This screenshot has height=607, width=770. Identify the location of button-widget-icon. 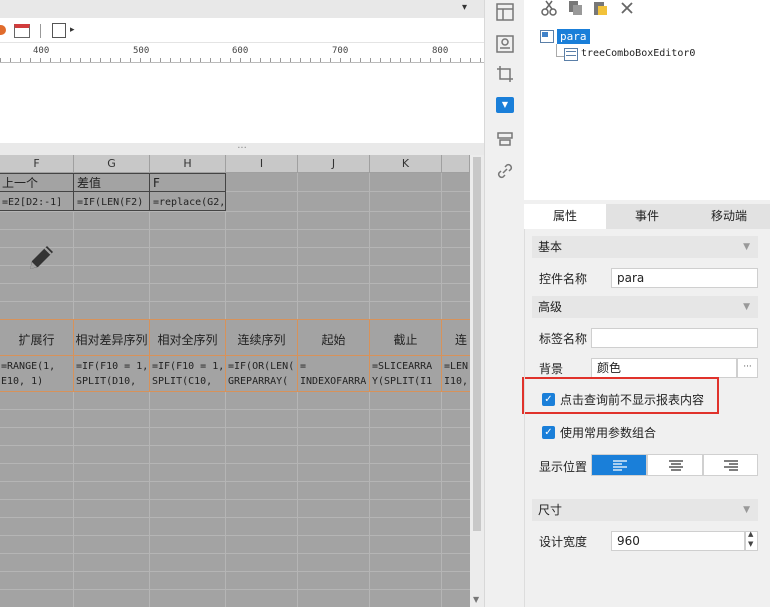
(505, 139).